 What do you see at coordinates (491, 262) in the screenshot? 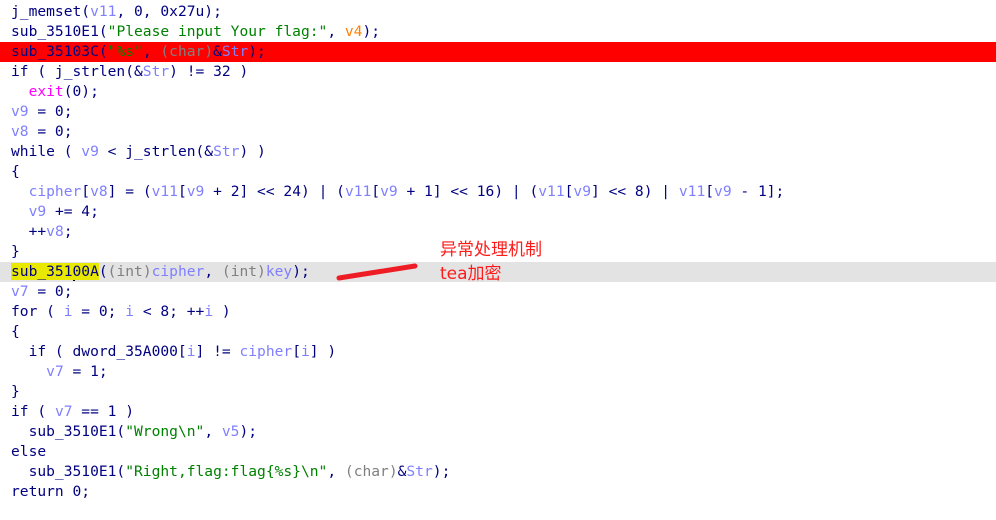
I see `annotation-note: 异常处理机制 tea加密` at bounding box center [491, 262].